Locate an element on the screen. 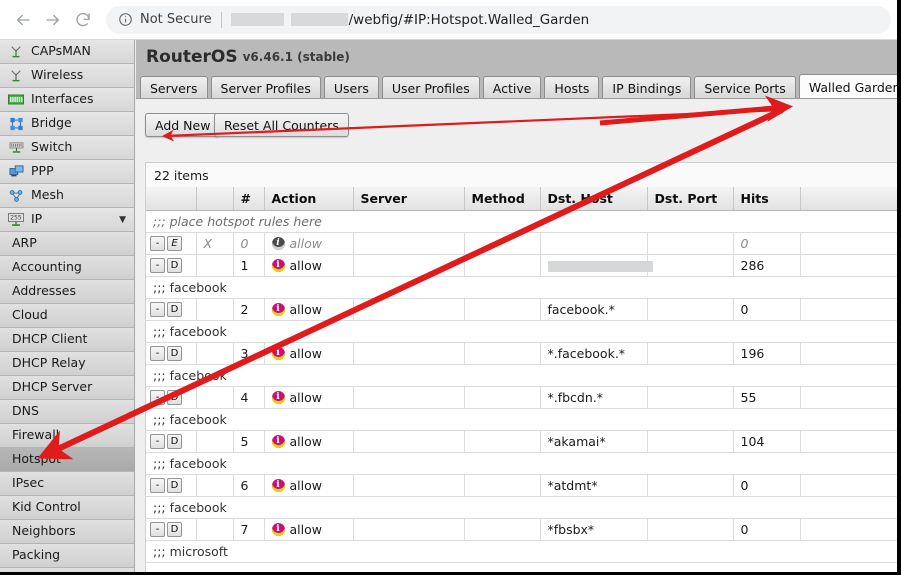 This screenshot has width=901, height=575. tab-servers: Servers is located at coordinates (174, 87).